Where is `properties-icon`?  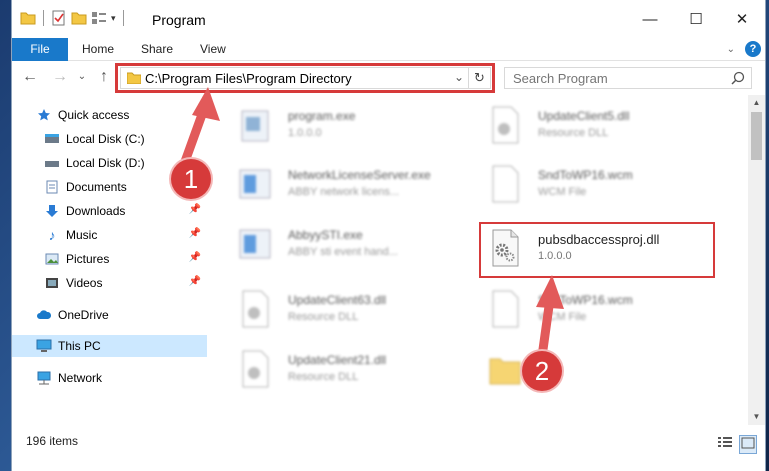 properties-icon is located at coordinates (59, 18).